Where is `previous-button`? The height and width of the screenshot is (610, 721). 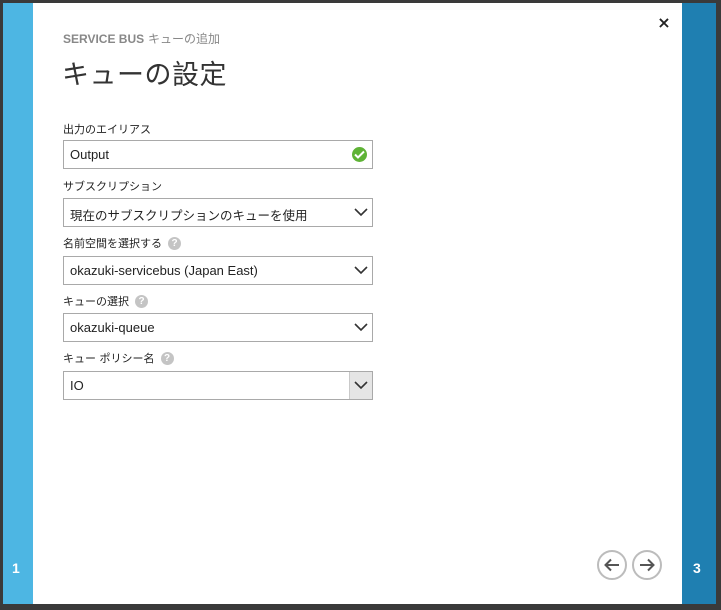 previous-button is located at coordinates (612, 565).